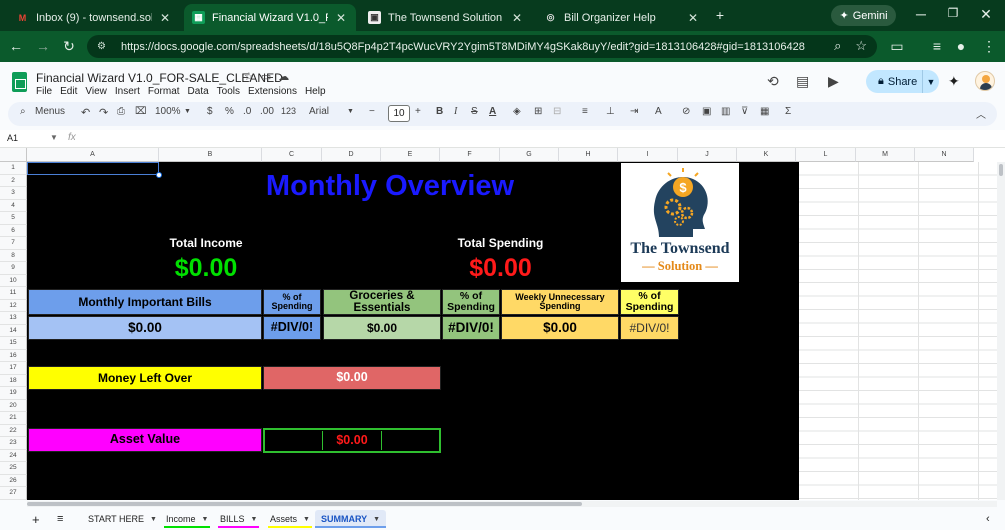 This screenshot has width=1005, height=530. I want to click on filter-views-icon: ▦, so click(764, 111).